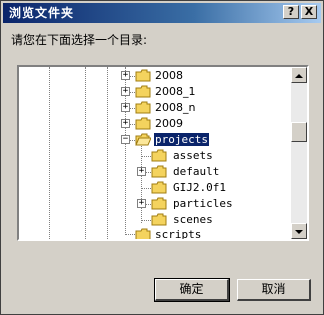 The height and width of the screenshot is (315, 324). I want to click on close-button: X, so click(309, 12).